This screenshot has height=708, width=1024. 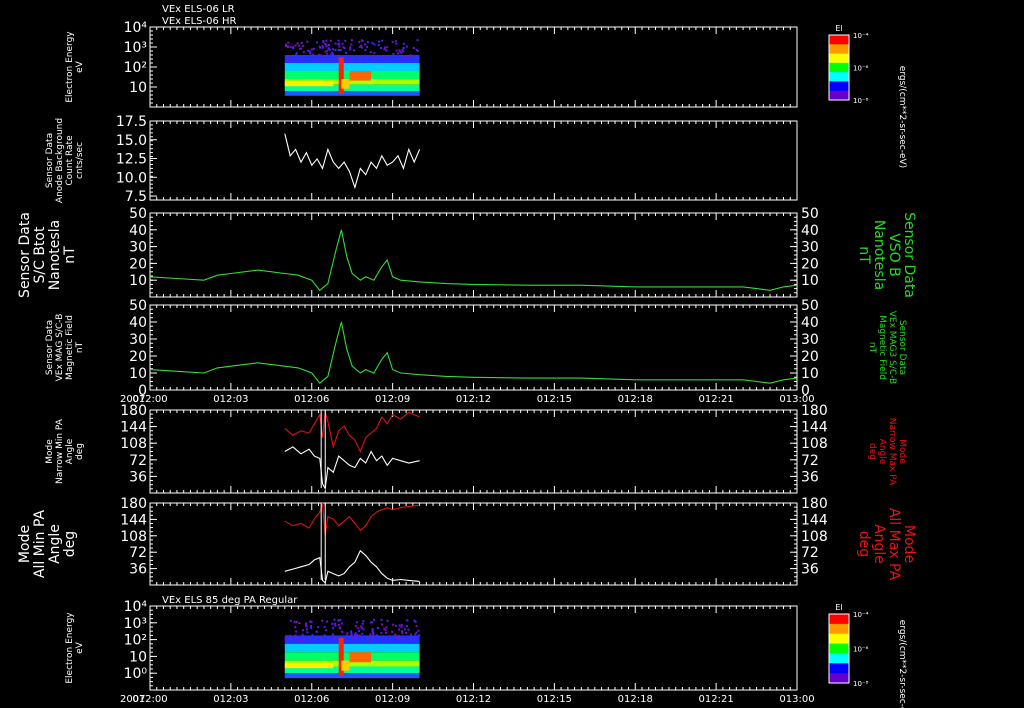 I want to click on y-axis-title: Mode All Min PA Angle deg, so click(x=47, y=543).